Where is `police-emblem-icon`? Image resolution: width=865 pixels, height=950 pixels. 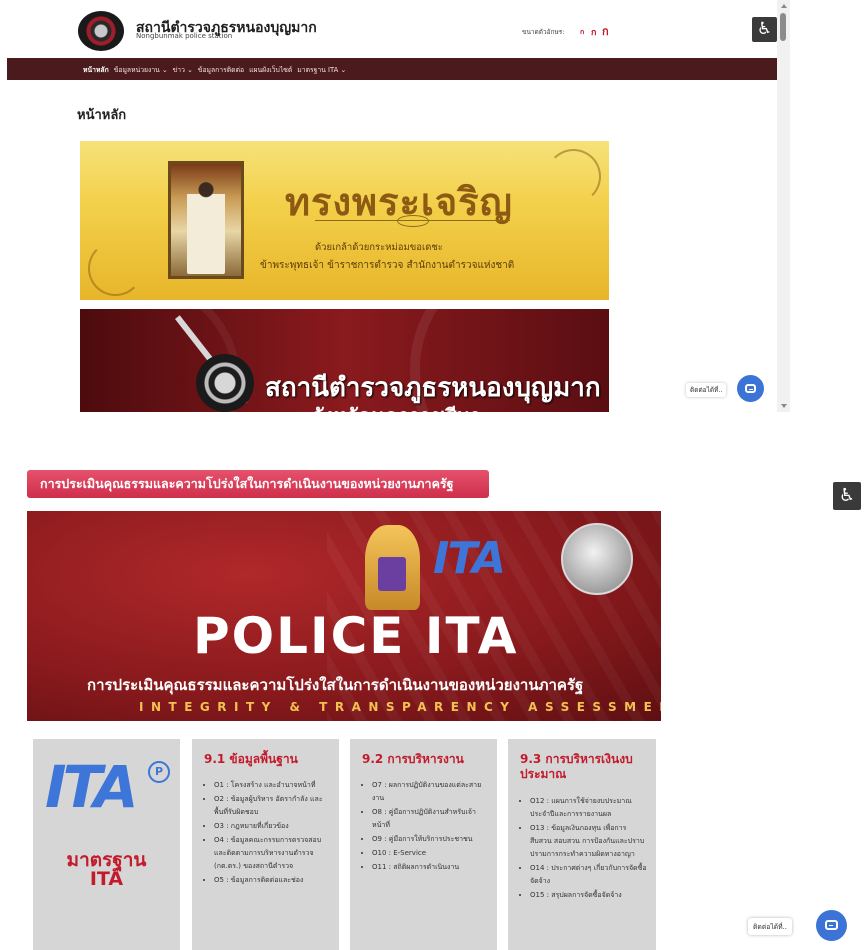
police-emblem-icon is located at coordinates (225, 383).